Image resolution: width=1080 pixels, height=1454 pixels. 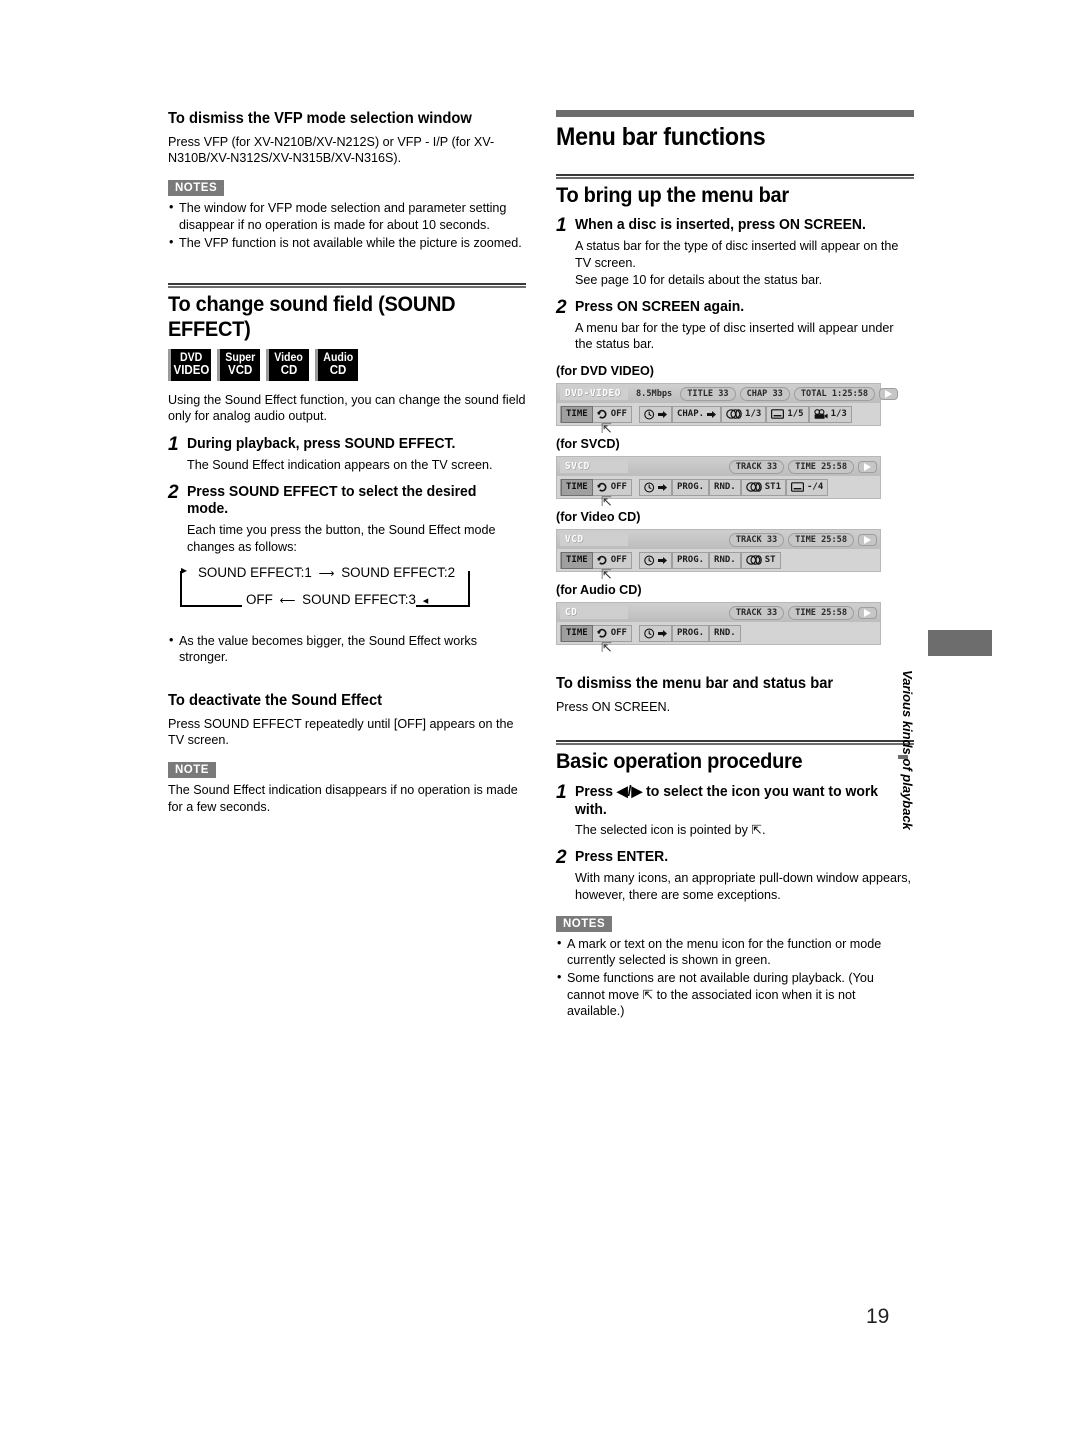 What do you see at coordinates (622, 857) in the screenshot?
I see `step-title: Press ENTER.` at bounding box center [622, 857].